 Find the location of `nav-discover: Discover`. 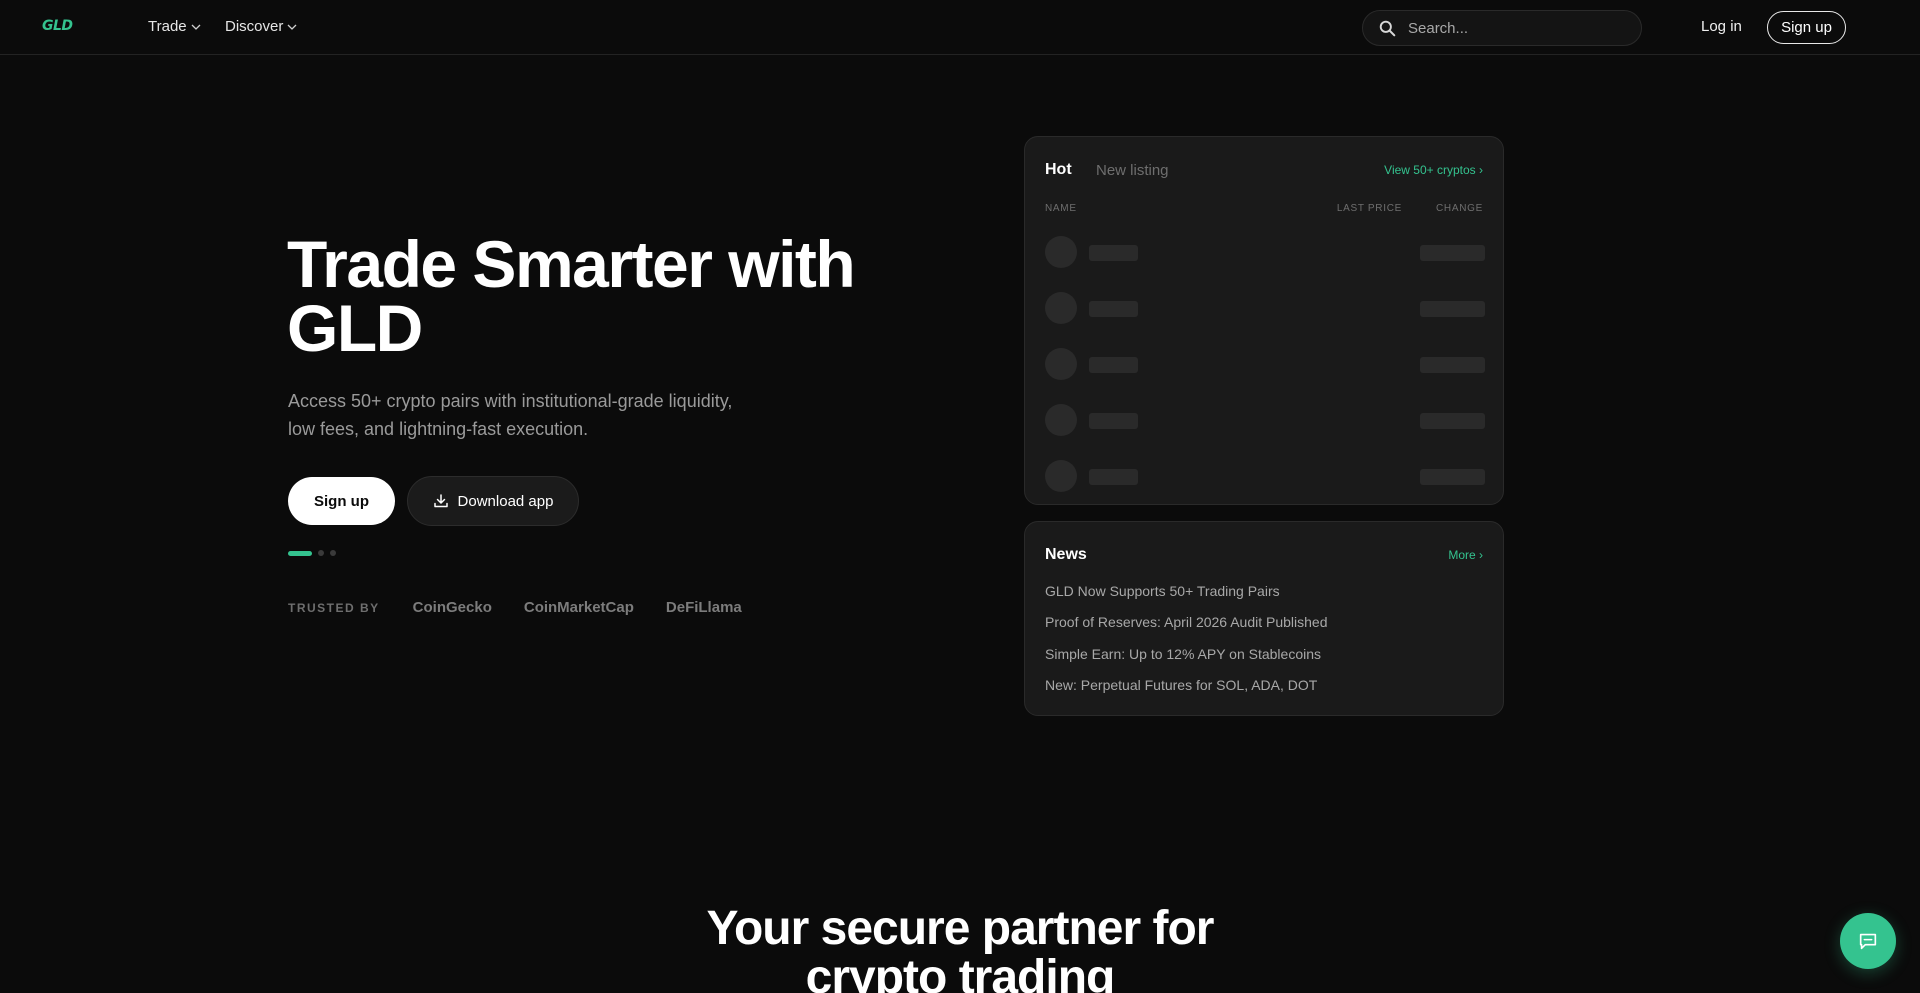

nav-discover: Discover is located at coordinates (261, 26).